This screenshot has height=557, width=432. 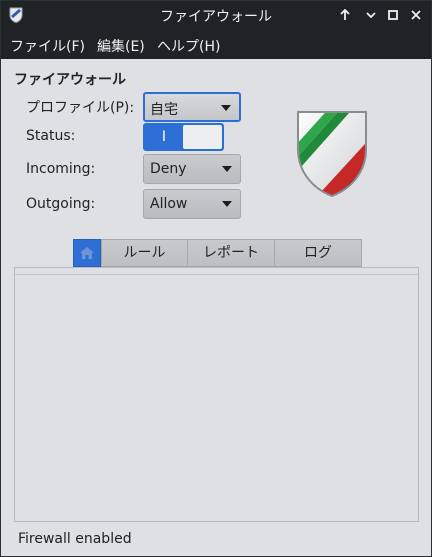 What do you see at coordinates (168, 169) in the screenshot?
I see `incoming-value: Deny` at bounding box center [168, 169].